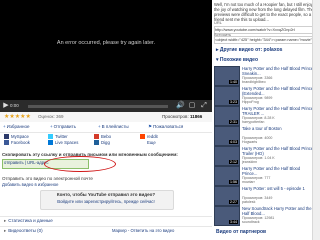 The width and height of the screenshot is (320, 240). I want to click on playlist-label: В плейлисты, so click(115, 126).